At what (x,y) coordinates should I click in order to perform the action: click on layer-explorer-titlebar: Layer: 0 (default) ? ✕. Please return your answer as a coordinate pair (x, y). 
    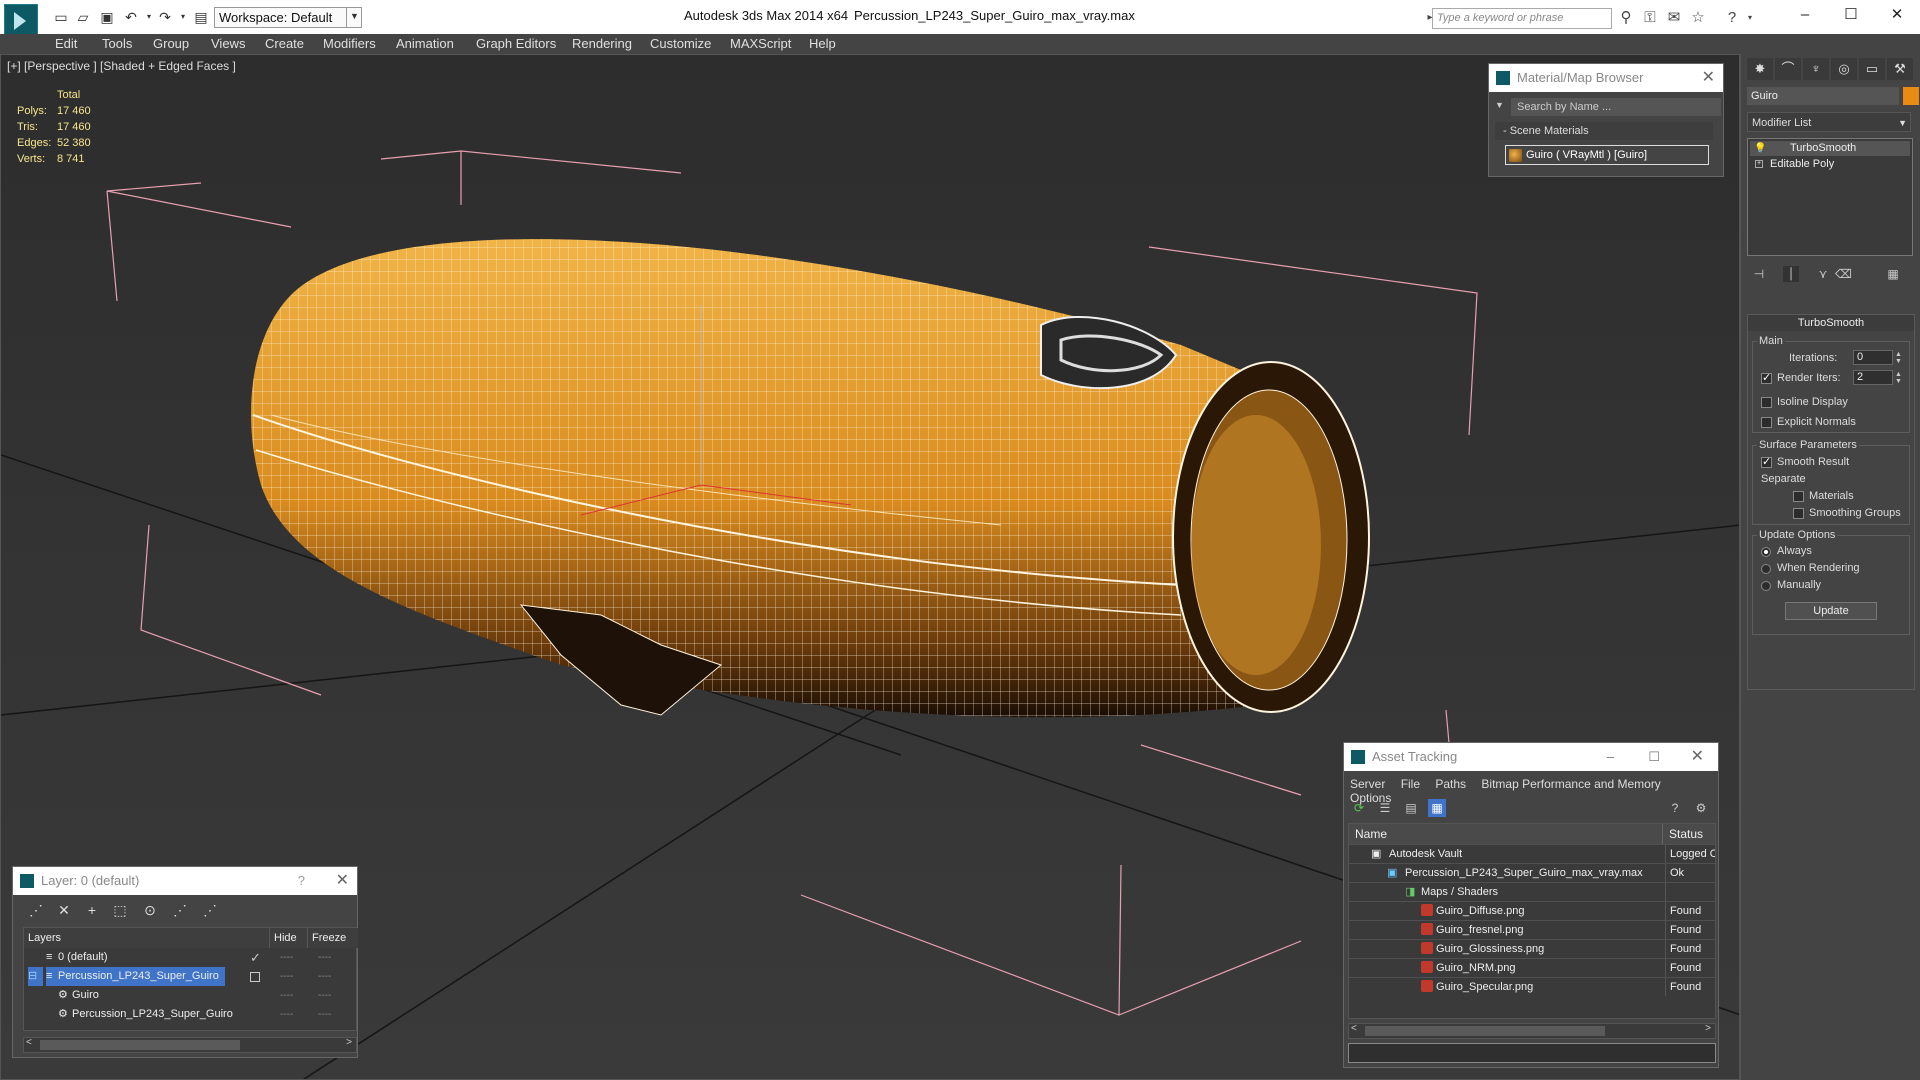
    Looking at the image, I should click on (185, 881).